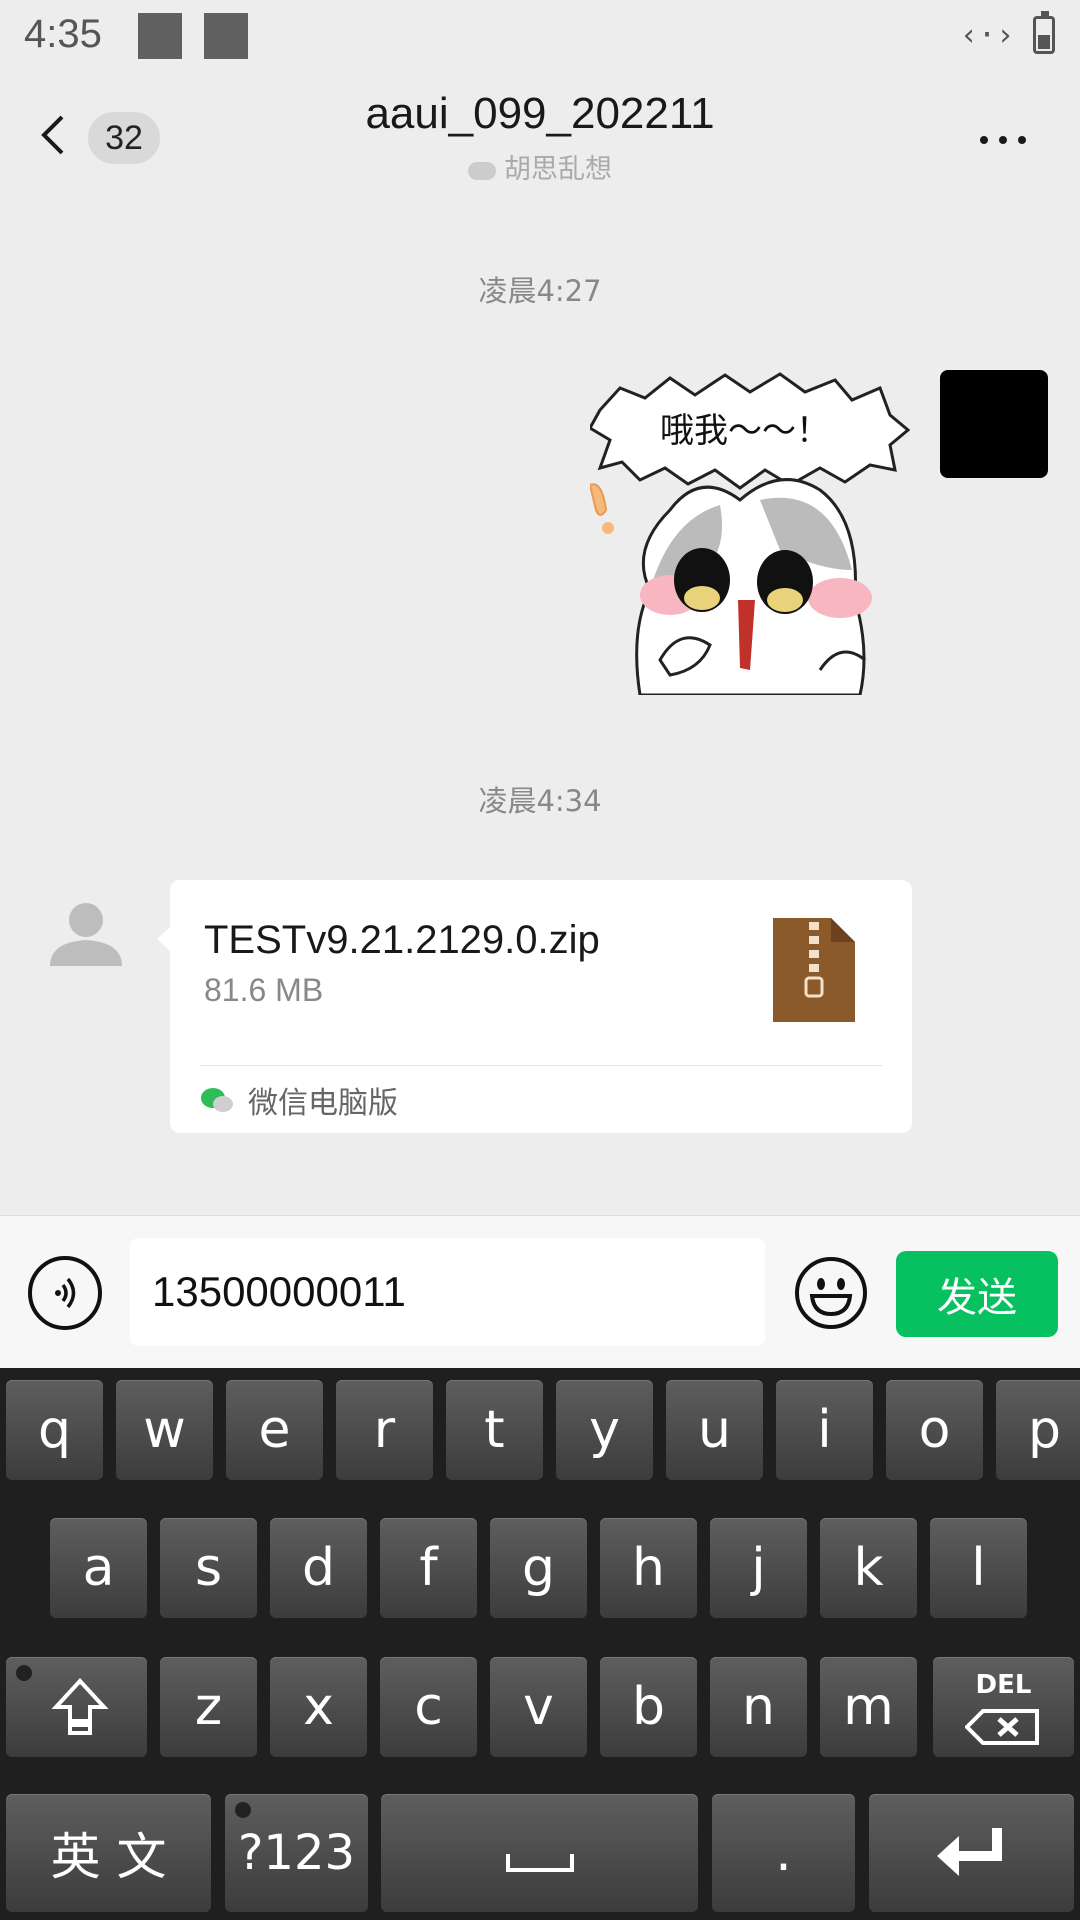 This screenshot has width=1080, height=1920. I want to click on key-f: f, so click(428, 1568).